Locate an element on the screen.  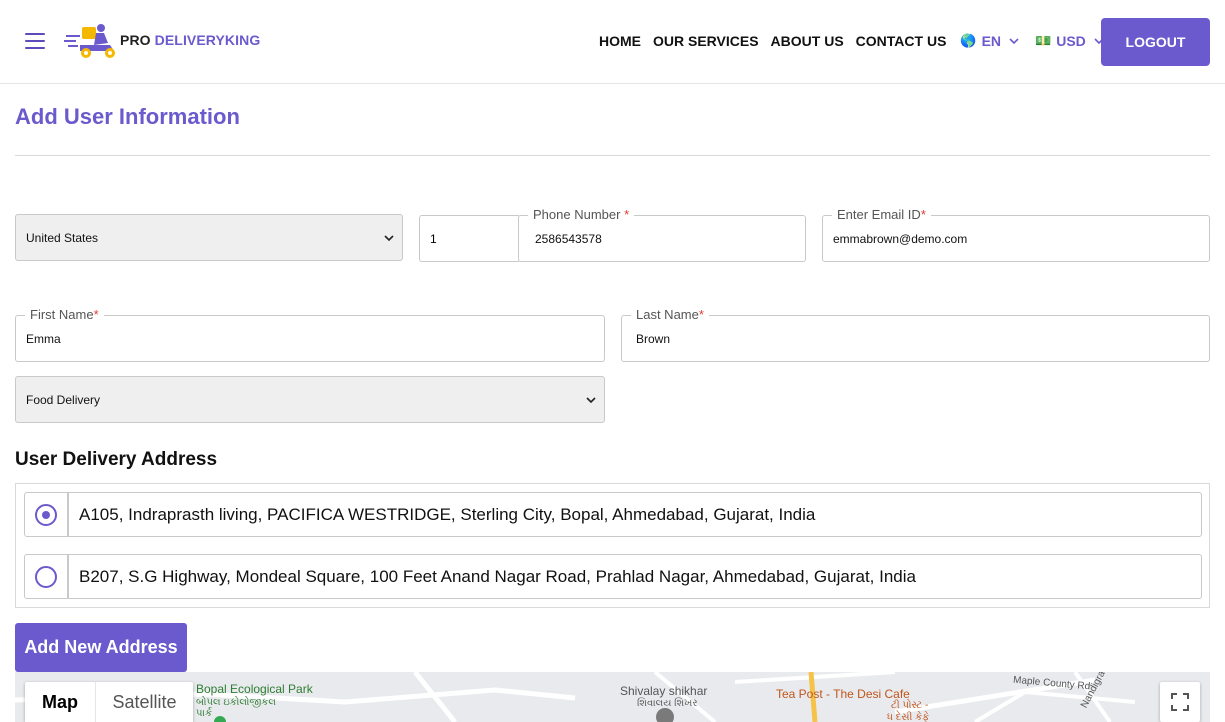
email-label: Enter Email ID* is located at coordinates (881, 214).